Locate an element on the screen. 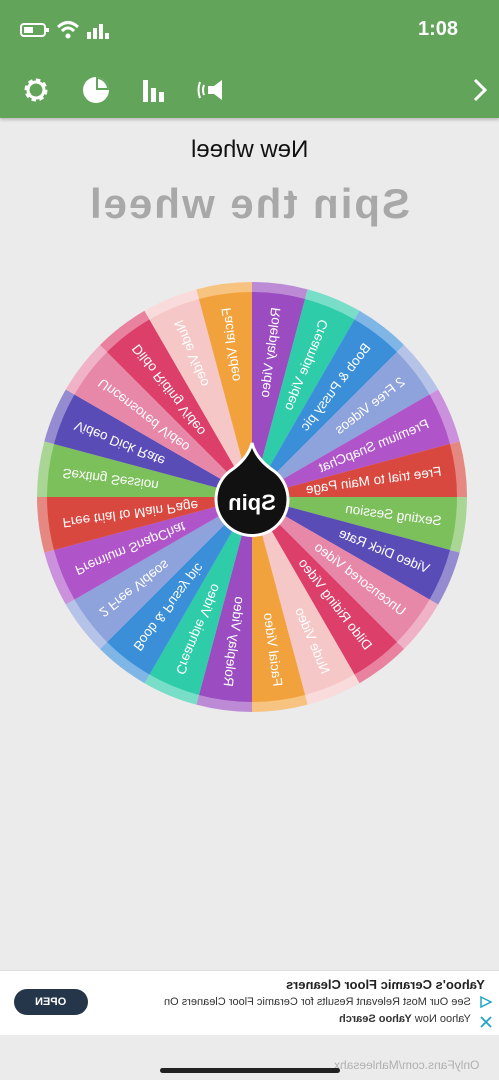 Image resolution: width=499 pixels, height=1080 pixels. ad-line2: Yahoo Now Yahoo Search is located at coordinates (405, 1019).